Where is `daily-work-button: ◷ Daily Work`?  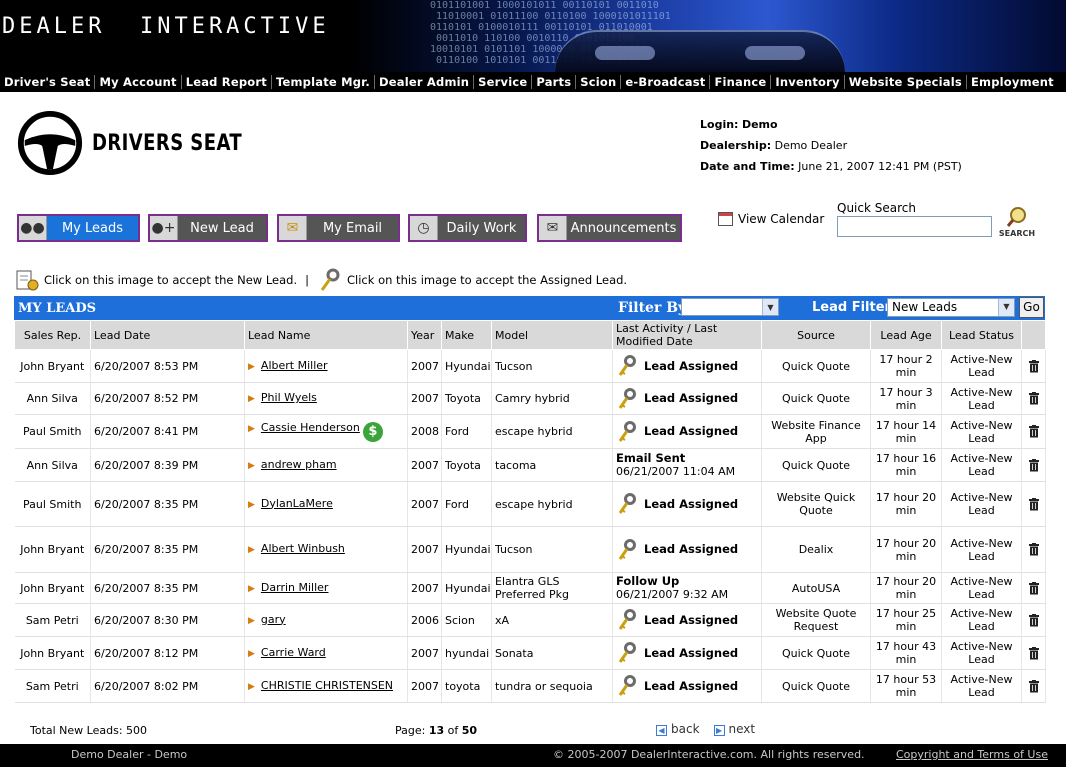
daily-work-button: ◷ Daily Work is located at coordinates (467, 228).